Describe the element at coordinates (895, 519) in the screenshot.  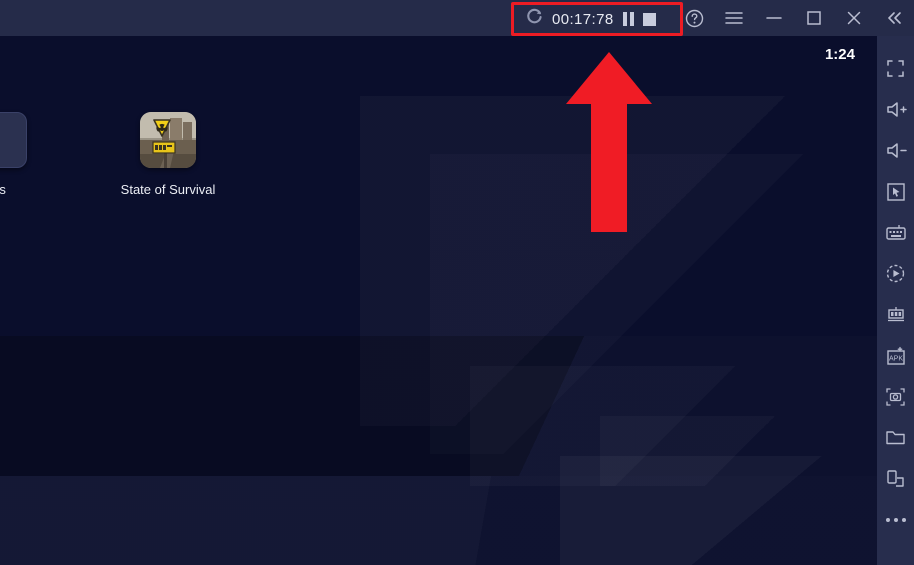
I see `more-icon` at that location.